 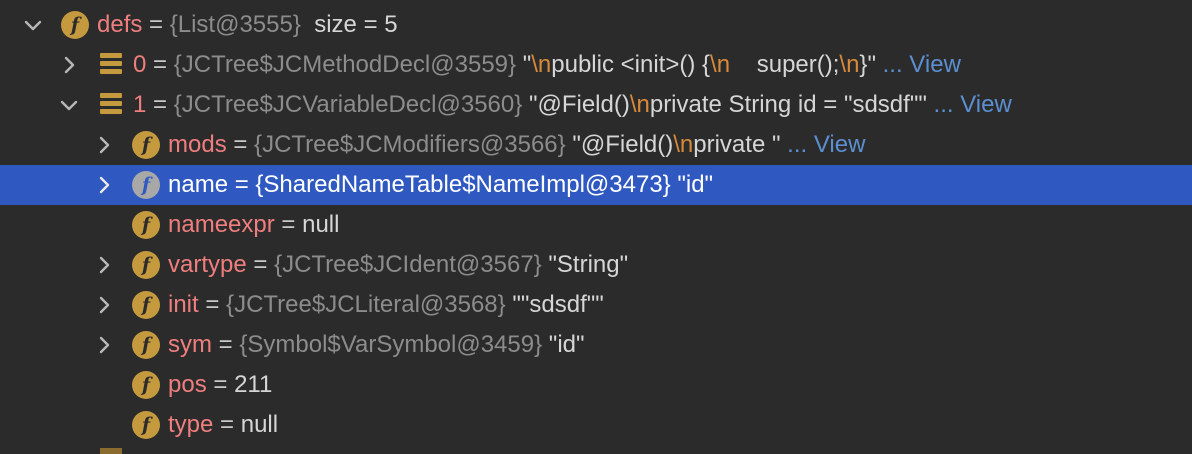 What do you see at coordinates (183, 304) in the screenshot?
I see `variable-name: init` at bounding box center [183, 304].